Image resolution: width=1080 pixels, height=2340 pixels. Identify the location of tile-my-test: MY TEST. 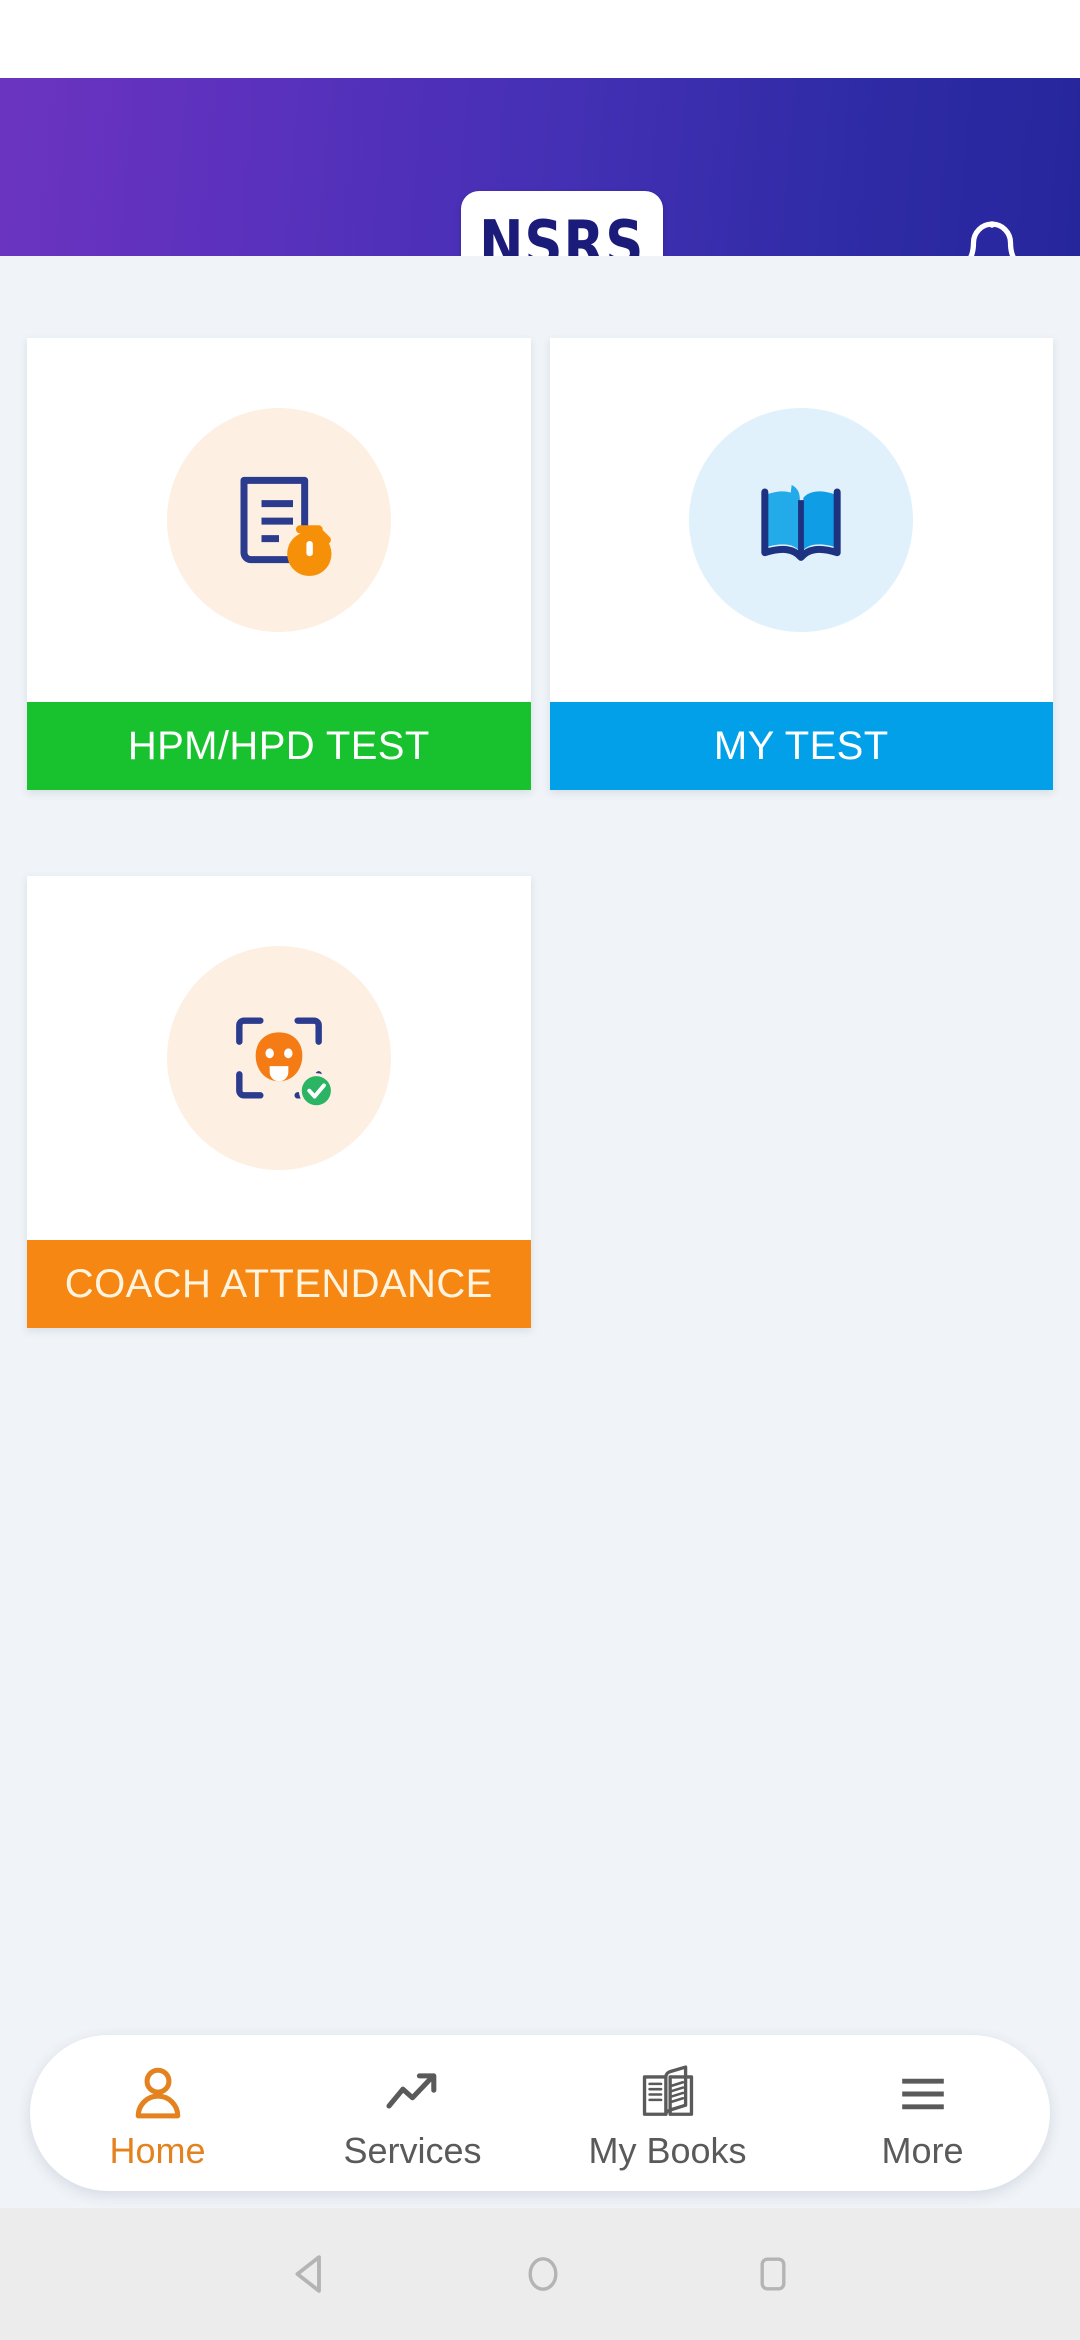
(801, 564).